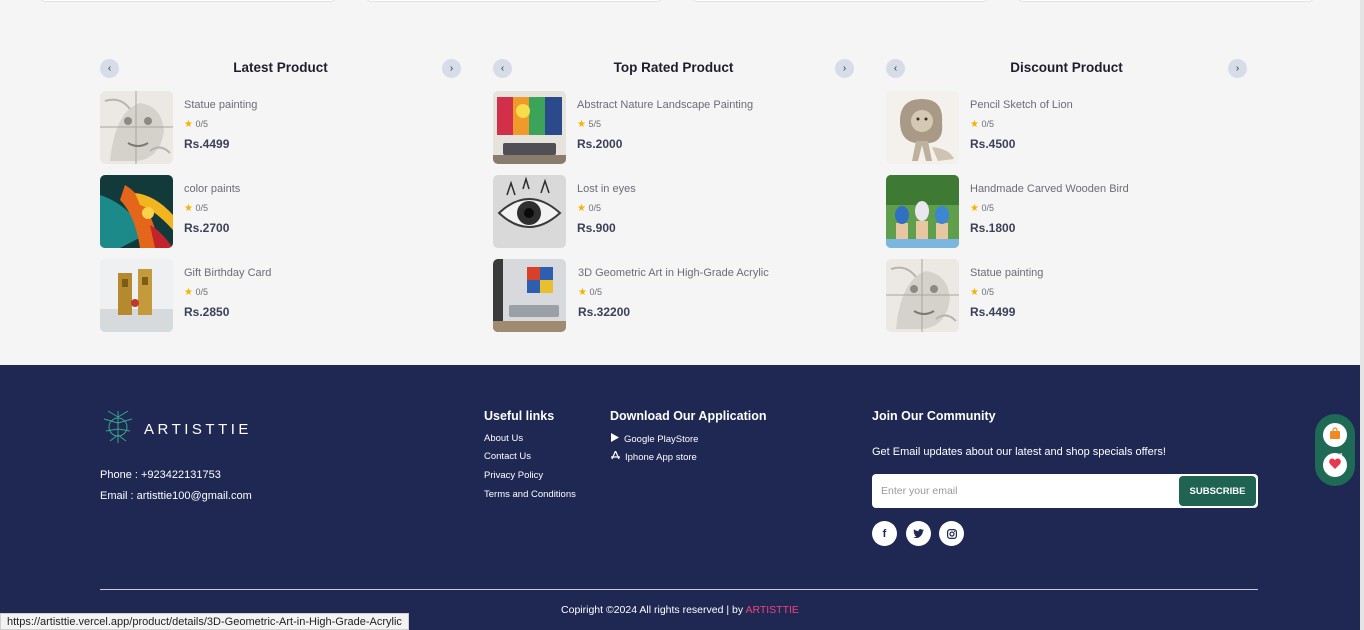  I want to click on column-title: Latest Product, so click(280, 67).